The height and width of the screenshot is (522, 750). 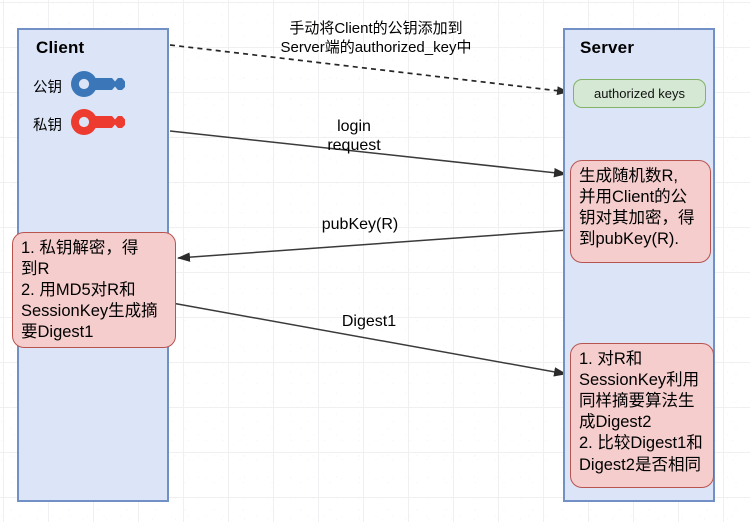 I want to click on authorized-keys-box: authorized keys, so click(x=639, y=93).